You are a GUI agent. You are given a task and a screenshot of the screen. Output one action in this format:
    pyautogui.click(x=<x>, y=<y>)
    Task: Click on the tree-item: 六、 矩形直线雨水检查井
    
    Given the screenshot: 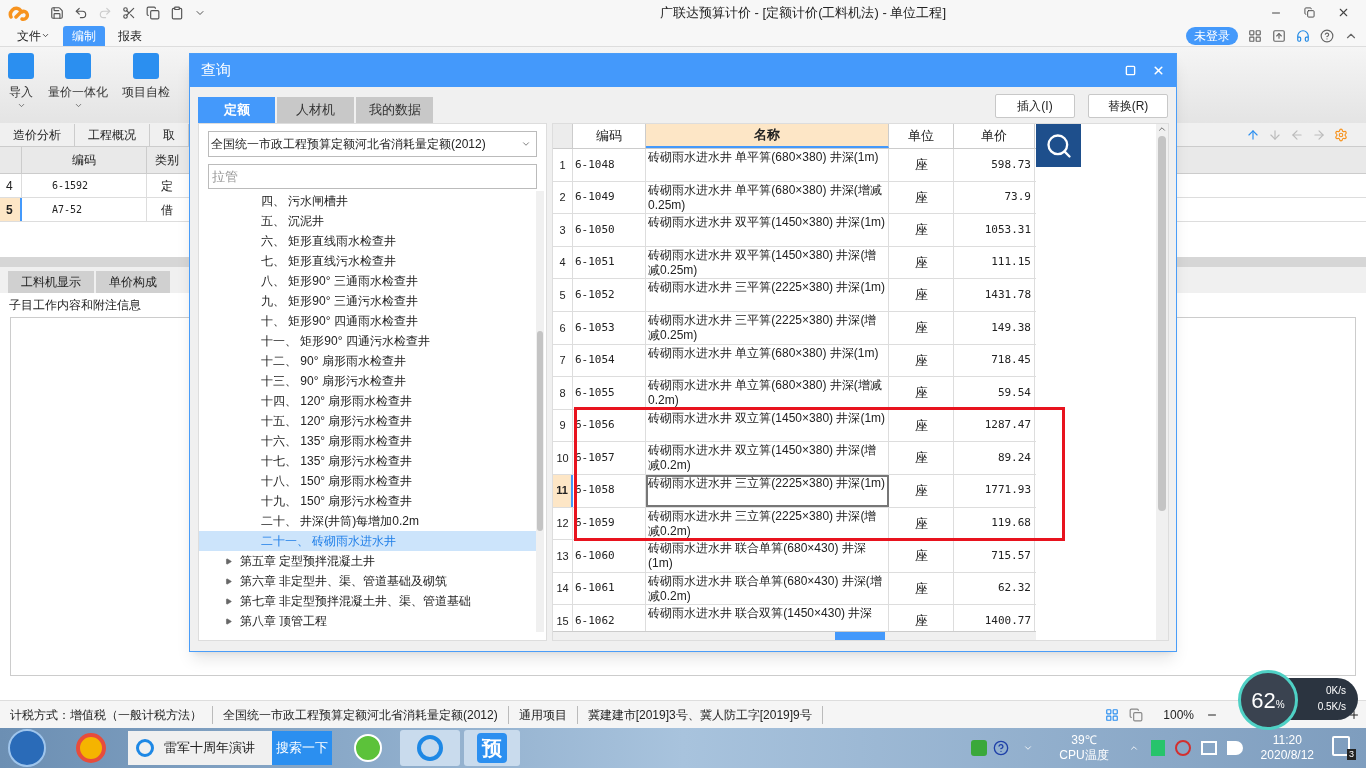 What is the action you would take?
    pyautogui.click(x=367, y=241)
    